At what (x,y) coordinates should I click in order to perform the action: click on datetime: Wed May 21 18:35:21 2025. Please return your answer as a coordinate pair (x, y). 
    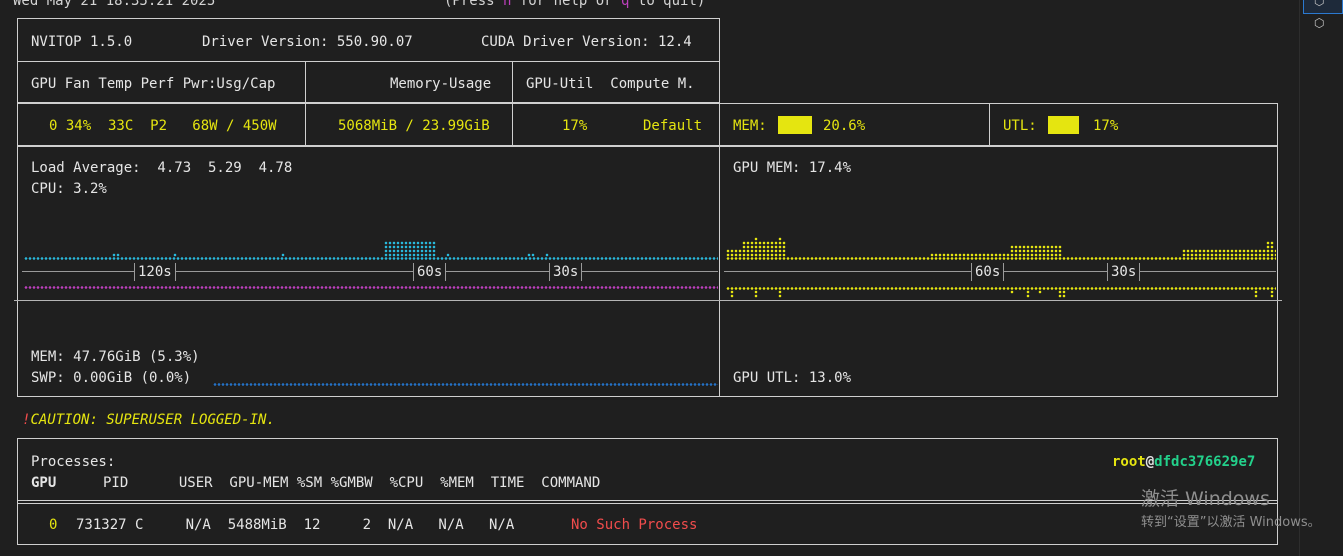
    Looking at the image, I should click on (114, 4).